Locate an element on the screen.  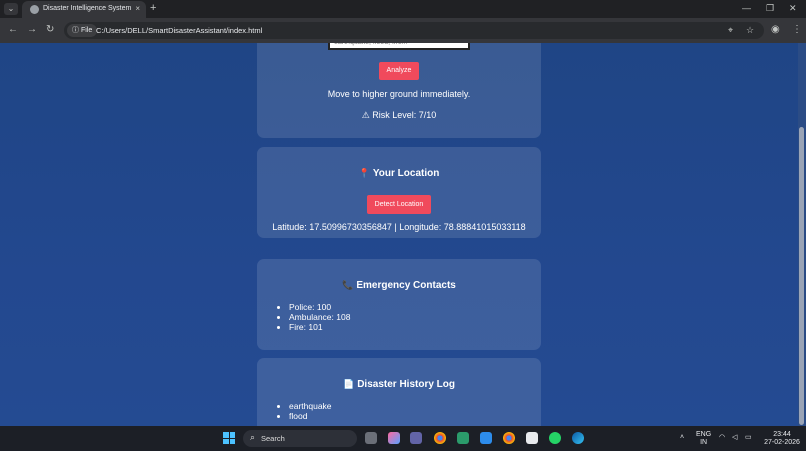
language-bottom: IN is located at coordinates (704, 442).